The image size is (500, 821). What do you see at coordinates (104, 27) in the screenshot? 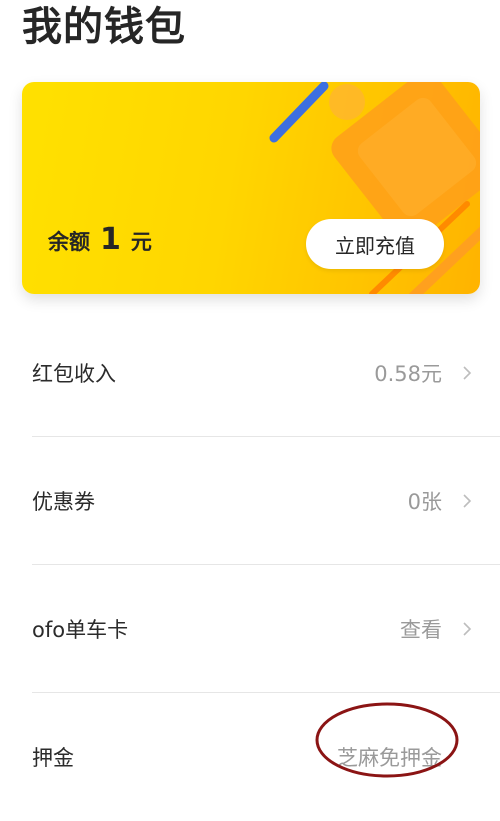
I see `page-title: 我的钱包` at bounding box center [104, 27].